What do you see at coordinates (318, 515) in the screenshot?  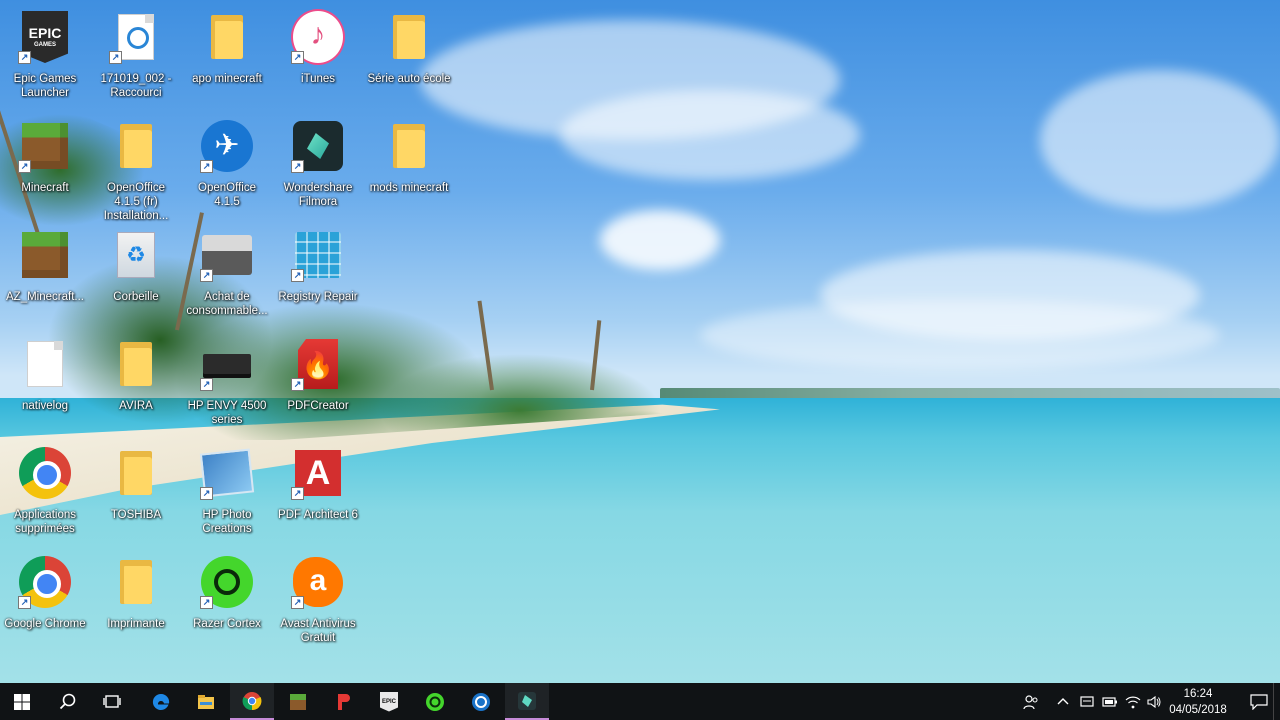 I see `desktop-icon-label: PDF Architect 6` at bounding box center [318, 515].